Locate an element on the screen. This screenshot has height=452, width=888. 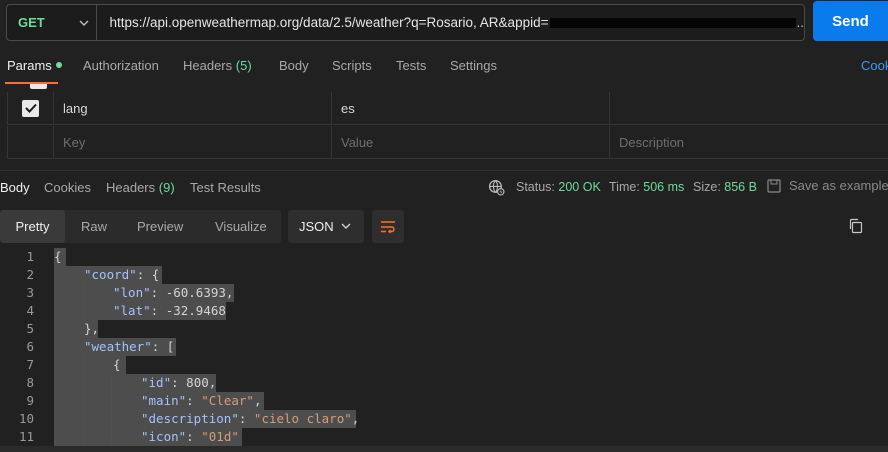
code-line: 4 "lat": -32.9468 is located at coordinates (444, 311).